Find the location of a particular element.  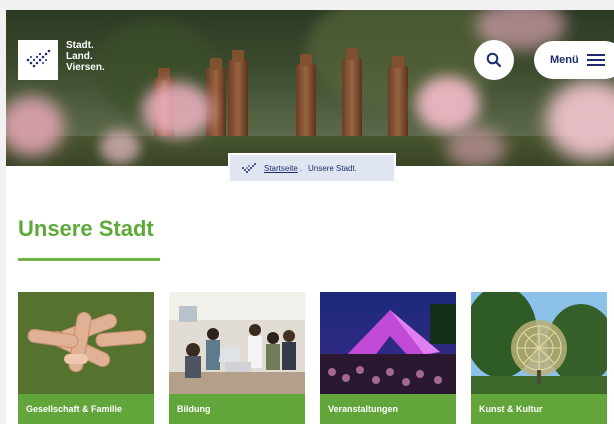

logo-line: Stadt. is located at coordinates (80, 45).